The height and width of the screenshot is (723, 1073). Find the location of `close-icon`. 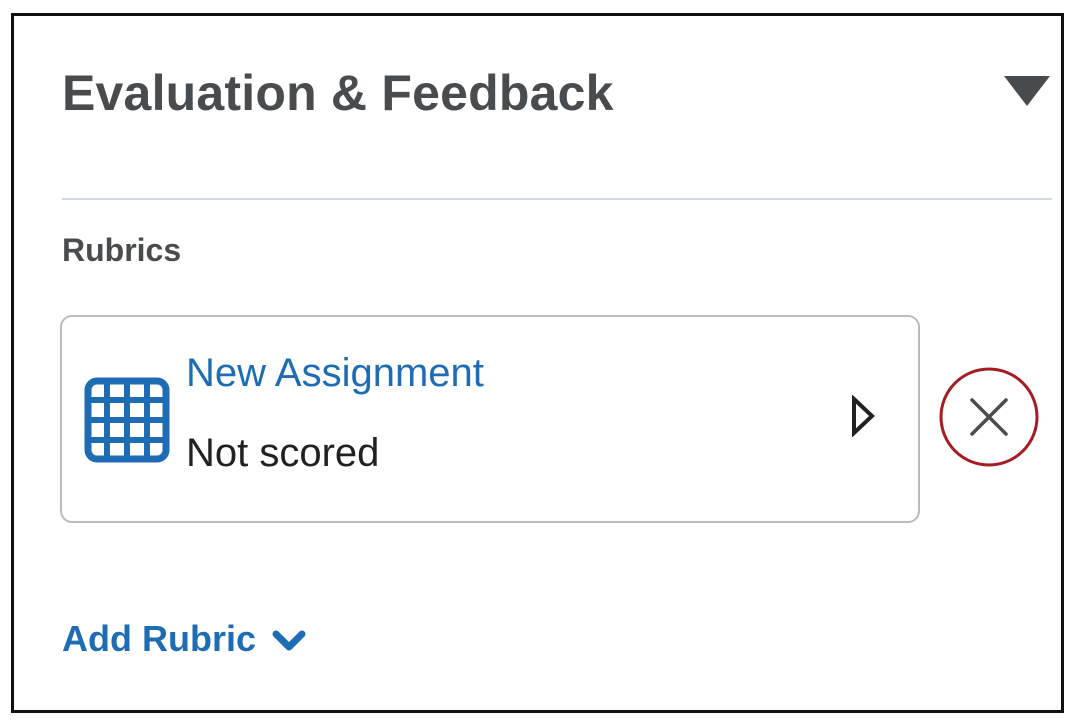

close-icon is located at coordinates (989, 417).